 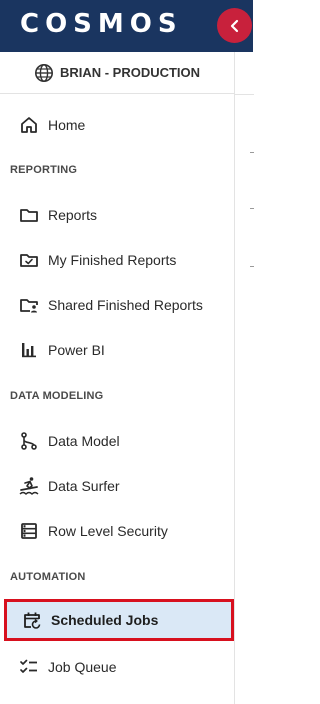 I want to click on surfer-icon, so click(x=29, y=486).